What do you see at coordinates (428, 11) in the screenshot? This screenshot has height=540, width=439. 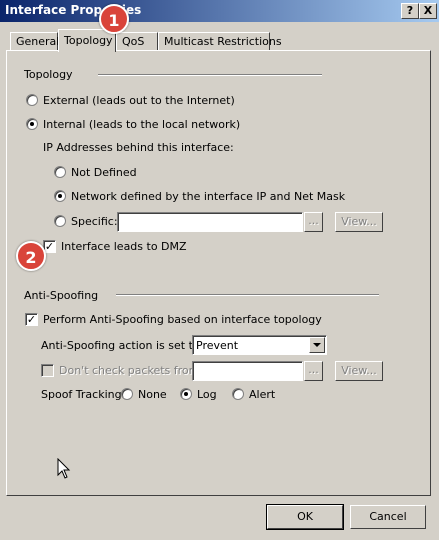 I see `close-button: X` at bounding box center [428, 11].